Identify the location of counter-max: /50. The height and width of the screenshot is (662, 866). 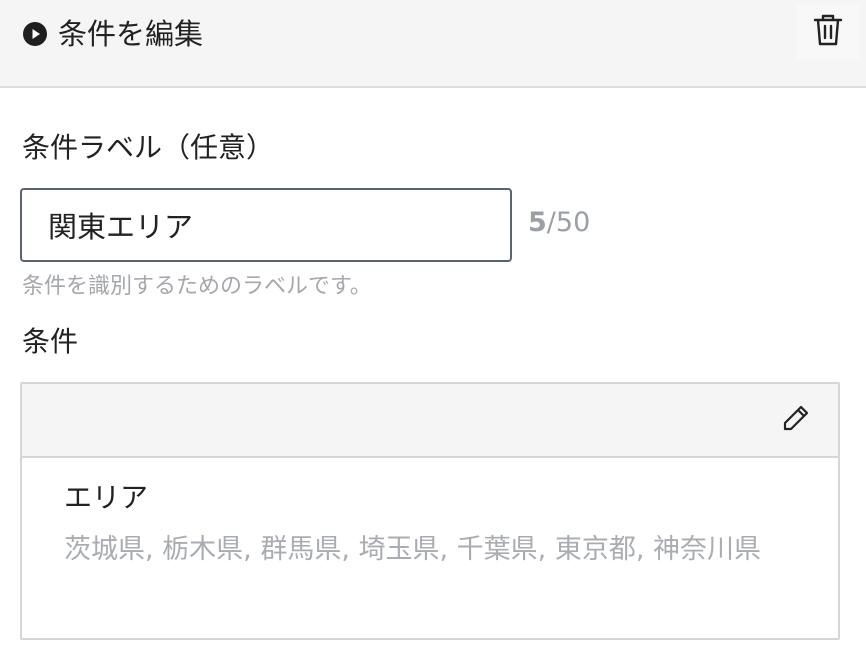
(568, 222).